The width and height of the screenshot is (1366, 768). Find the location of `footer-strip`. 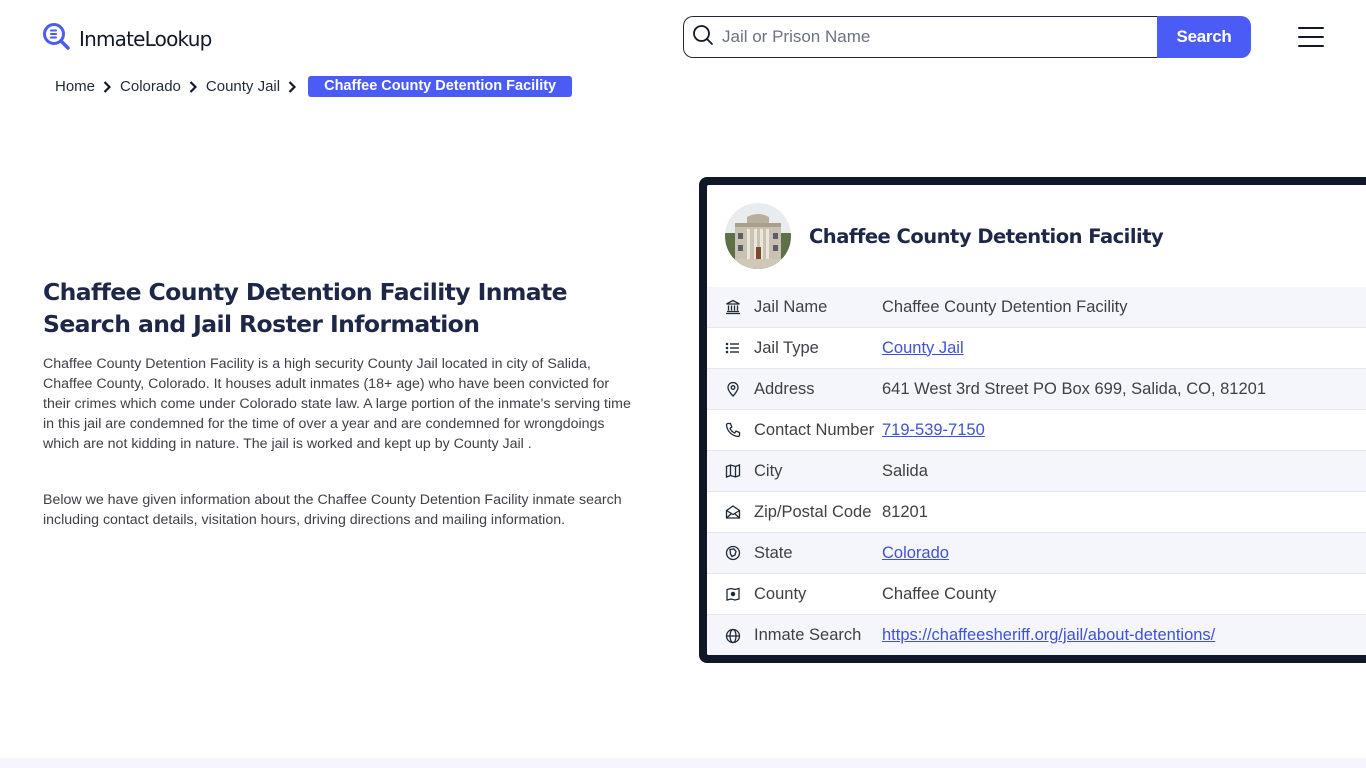

footer-strip is located at coordinates (683, 763).